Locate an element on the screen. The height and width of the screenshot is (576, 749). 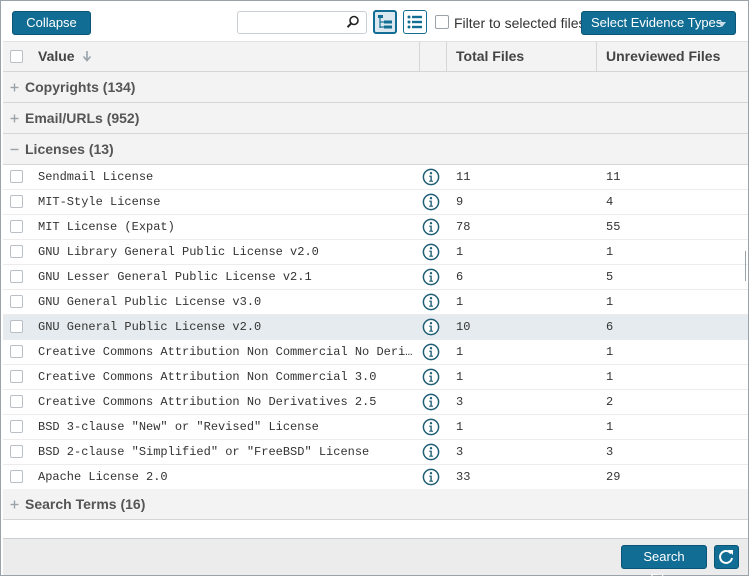
search-files-button: Search Files is located at coordinates (664, 560).